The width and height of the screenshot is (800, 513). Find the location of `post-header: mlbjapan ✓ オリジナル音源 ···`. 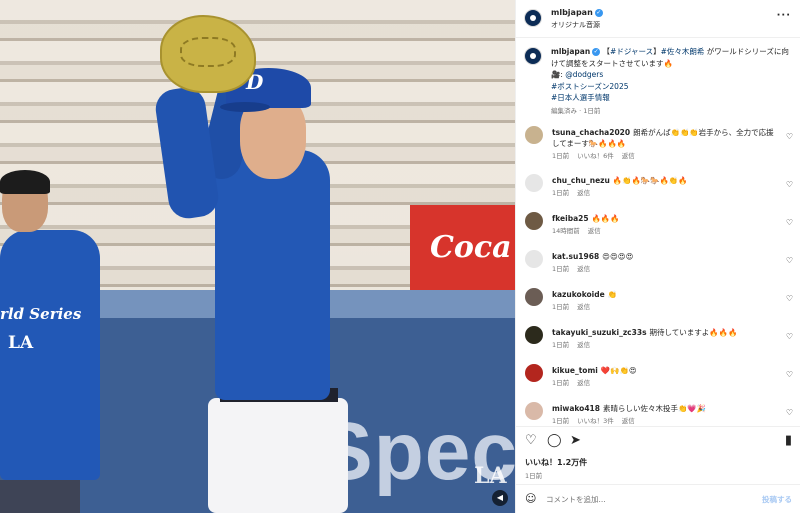

post-header: mlbjapan ✓ オリジナル音源 ··· is located at coordinates (658, 19).